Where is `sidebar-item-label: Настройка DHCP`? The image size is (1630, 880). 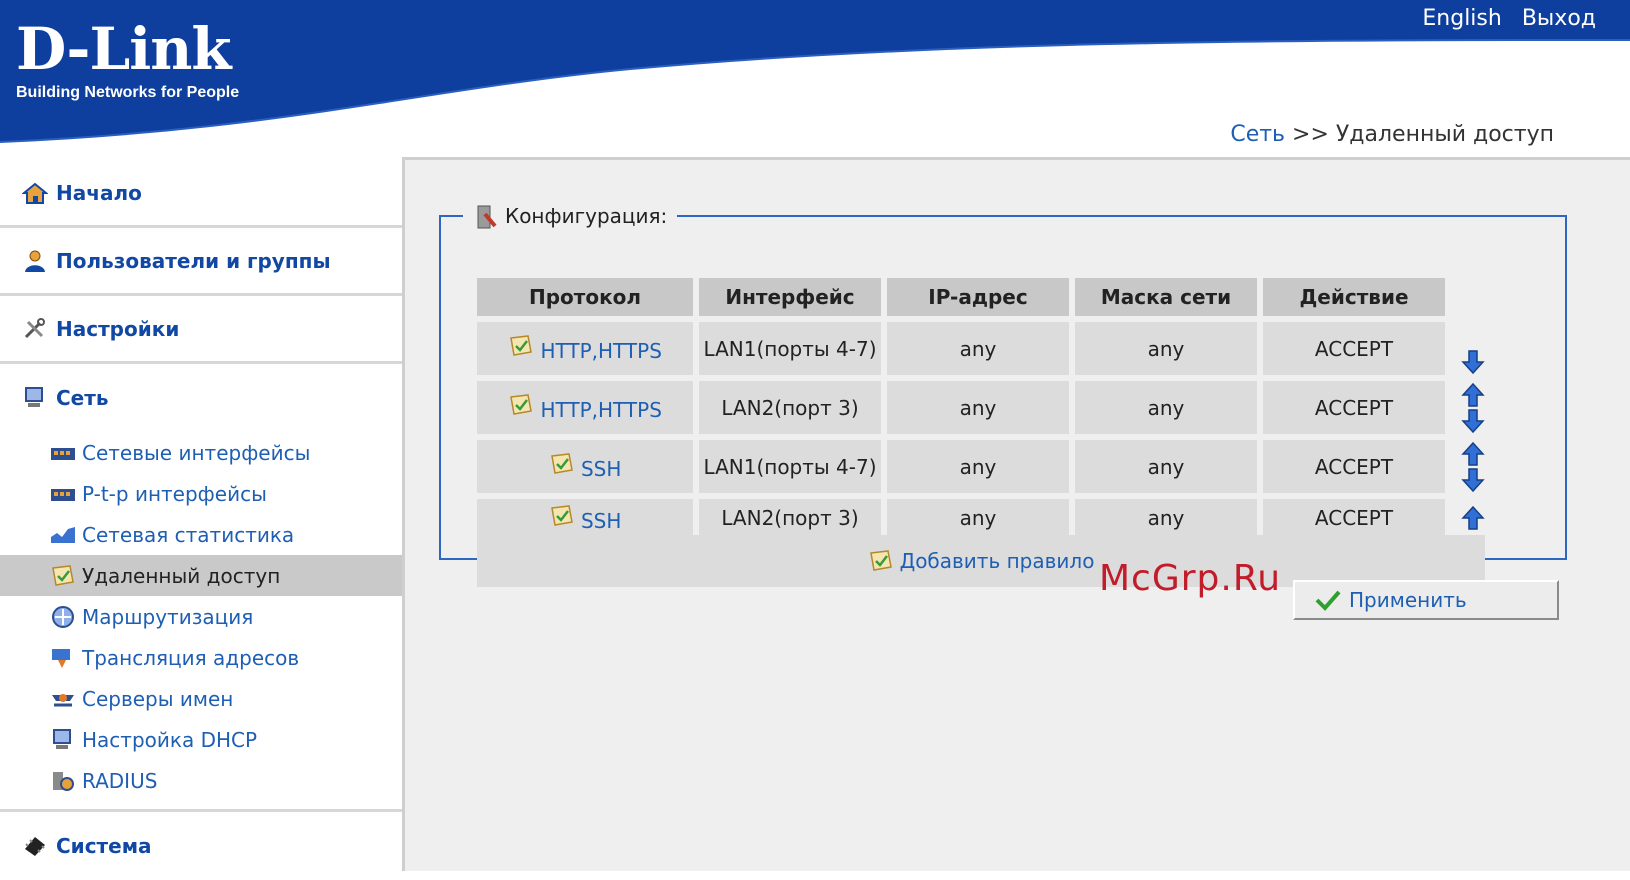 sidebar-item-label: Настройка DHCP is located at coordinates (170, 739).